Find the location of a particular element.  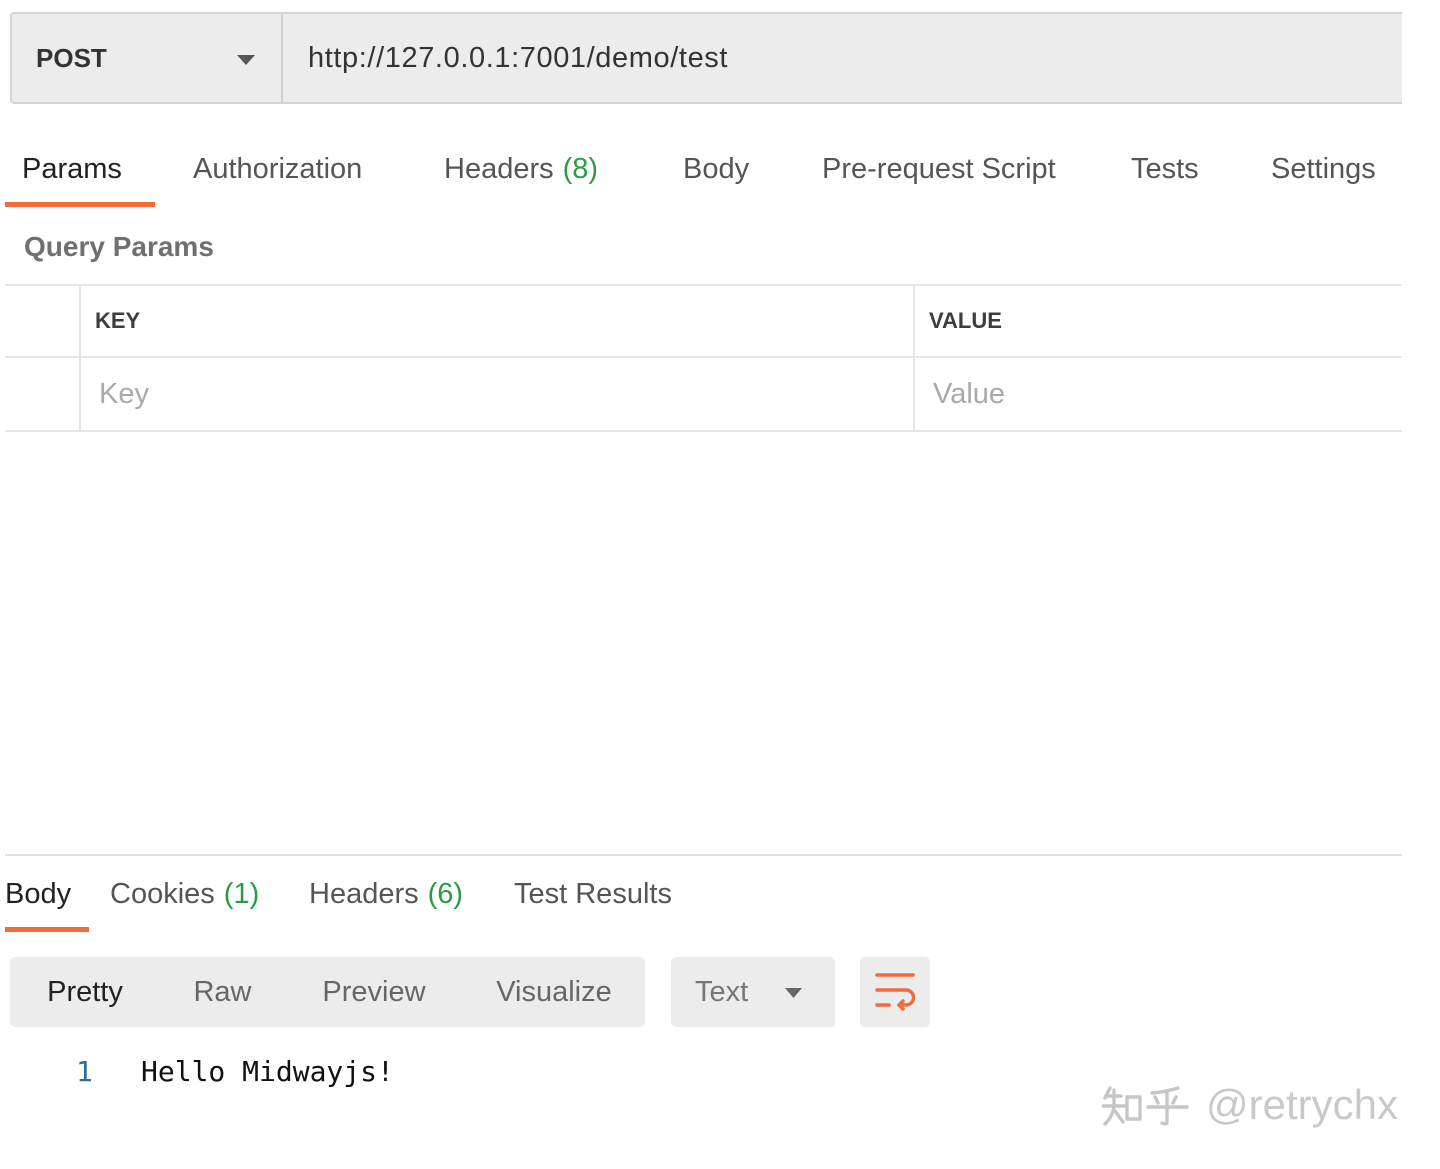

key-placeholder: Key is located at coordinates (124, 393).